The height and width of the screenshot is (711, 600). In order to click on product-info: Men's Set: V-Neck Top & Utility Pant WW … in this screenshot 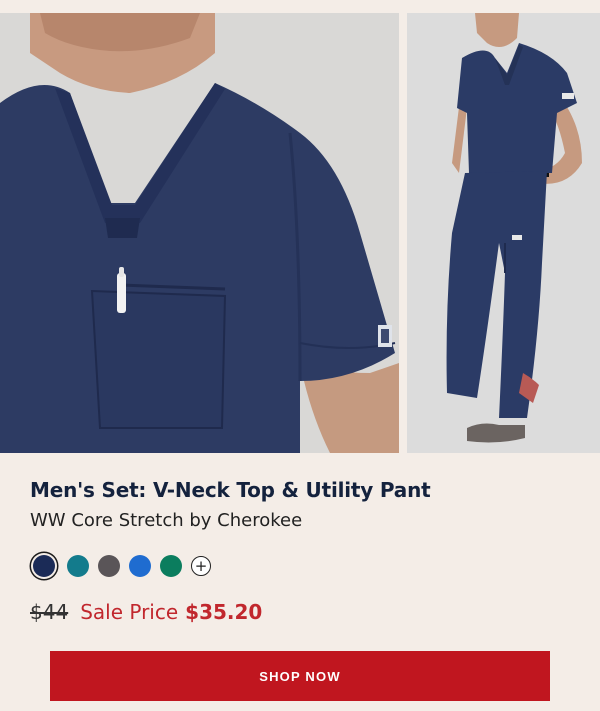, I will do `click(300, 504)`.